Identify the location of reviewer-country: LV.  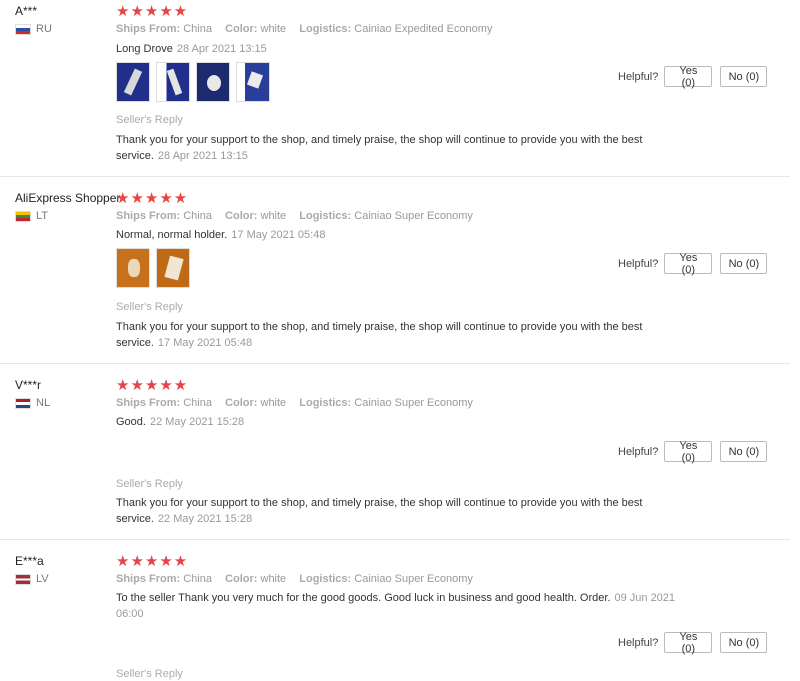
(32, 579).